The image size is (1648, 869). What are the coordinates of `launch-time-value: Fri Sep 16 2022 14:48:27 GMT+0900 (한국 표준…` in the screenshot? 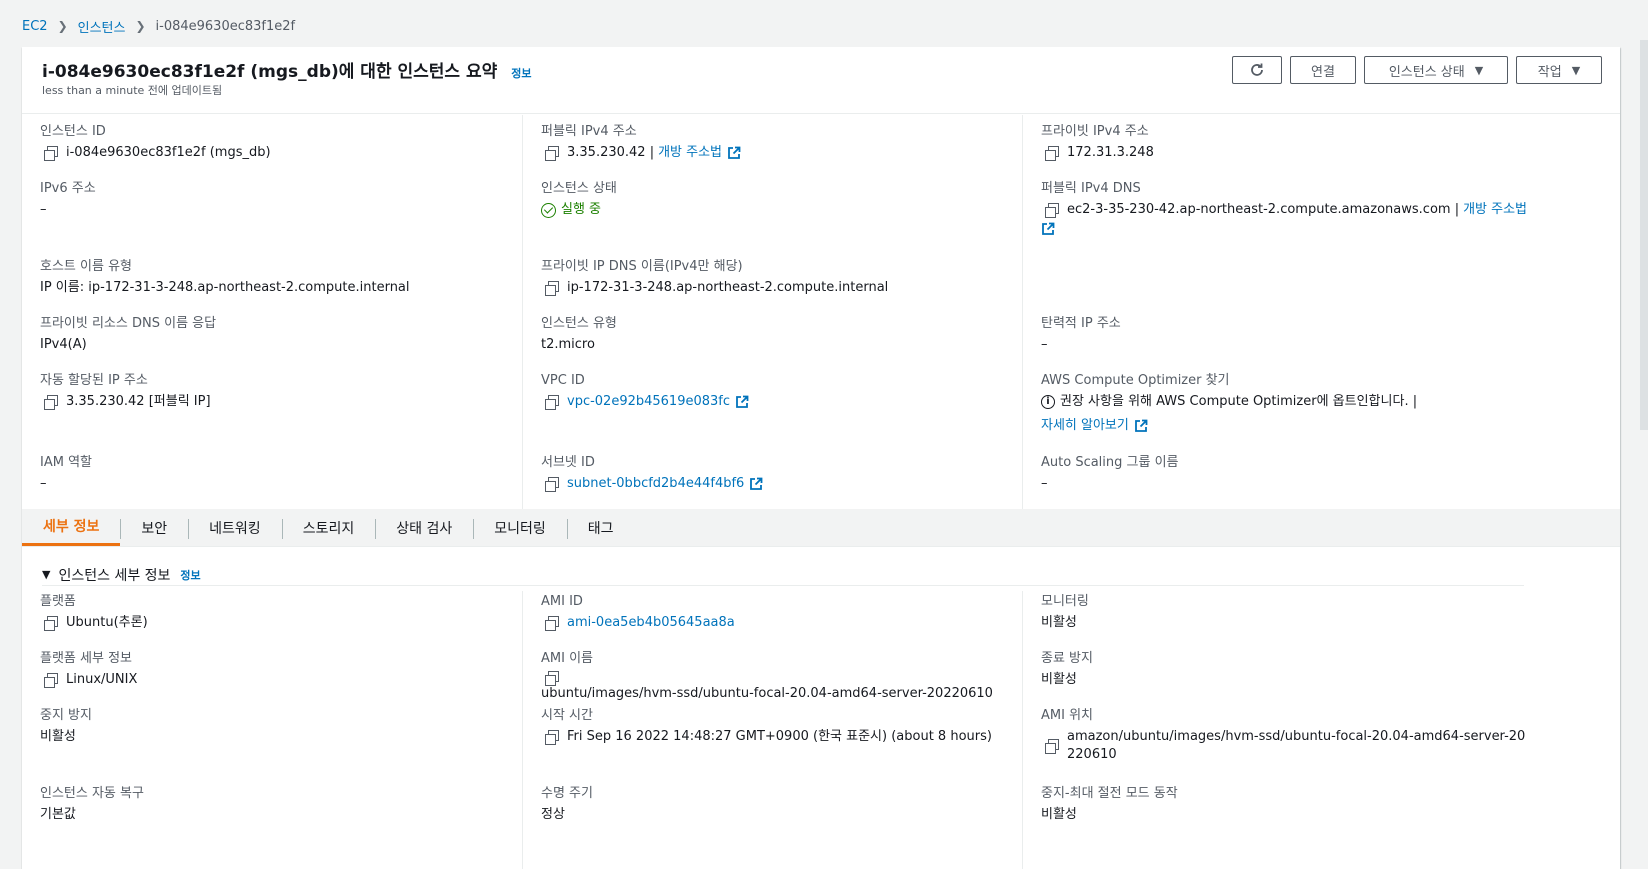 It's located at (779, 736).